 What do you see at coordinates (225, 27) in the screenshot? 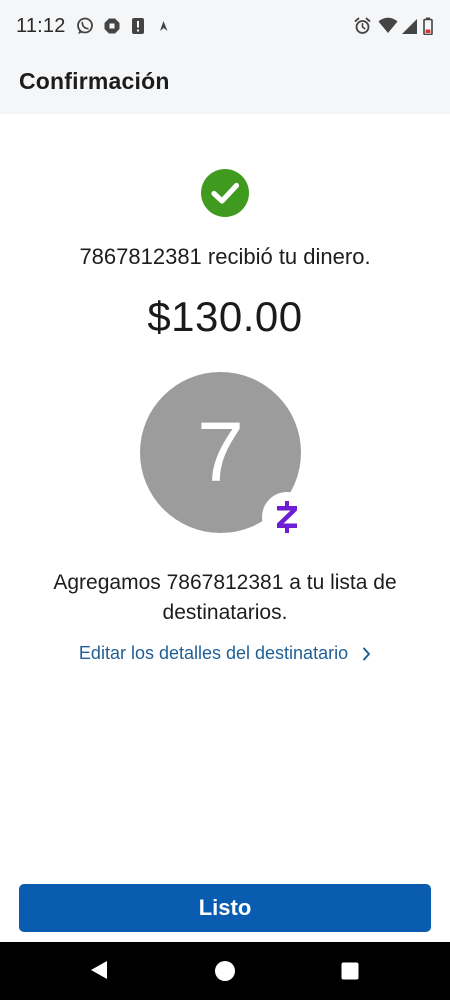
I see `status-bar: 11:12` at bounding box center [225, 27].